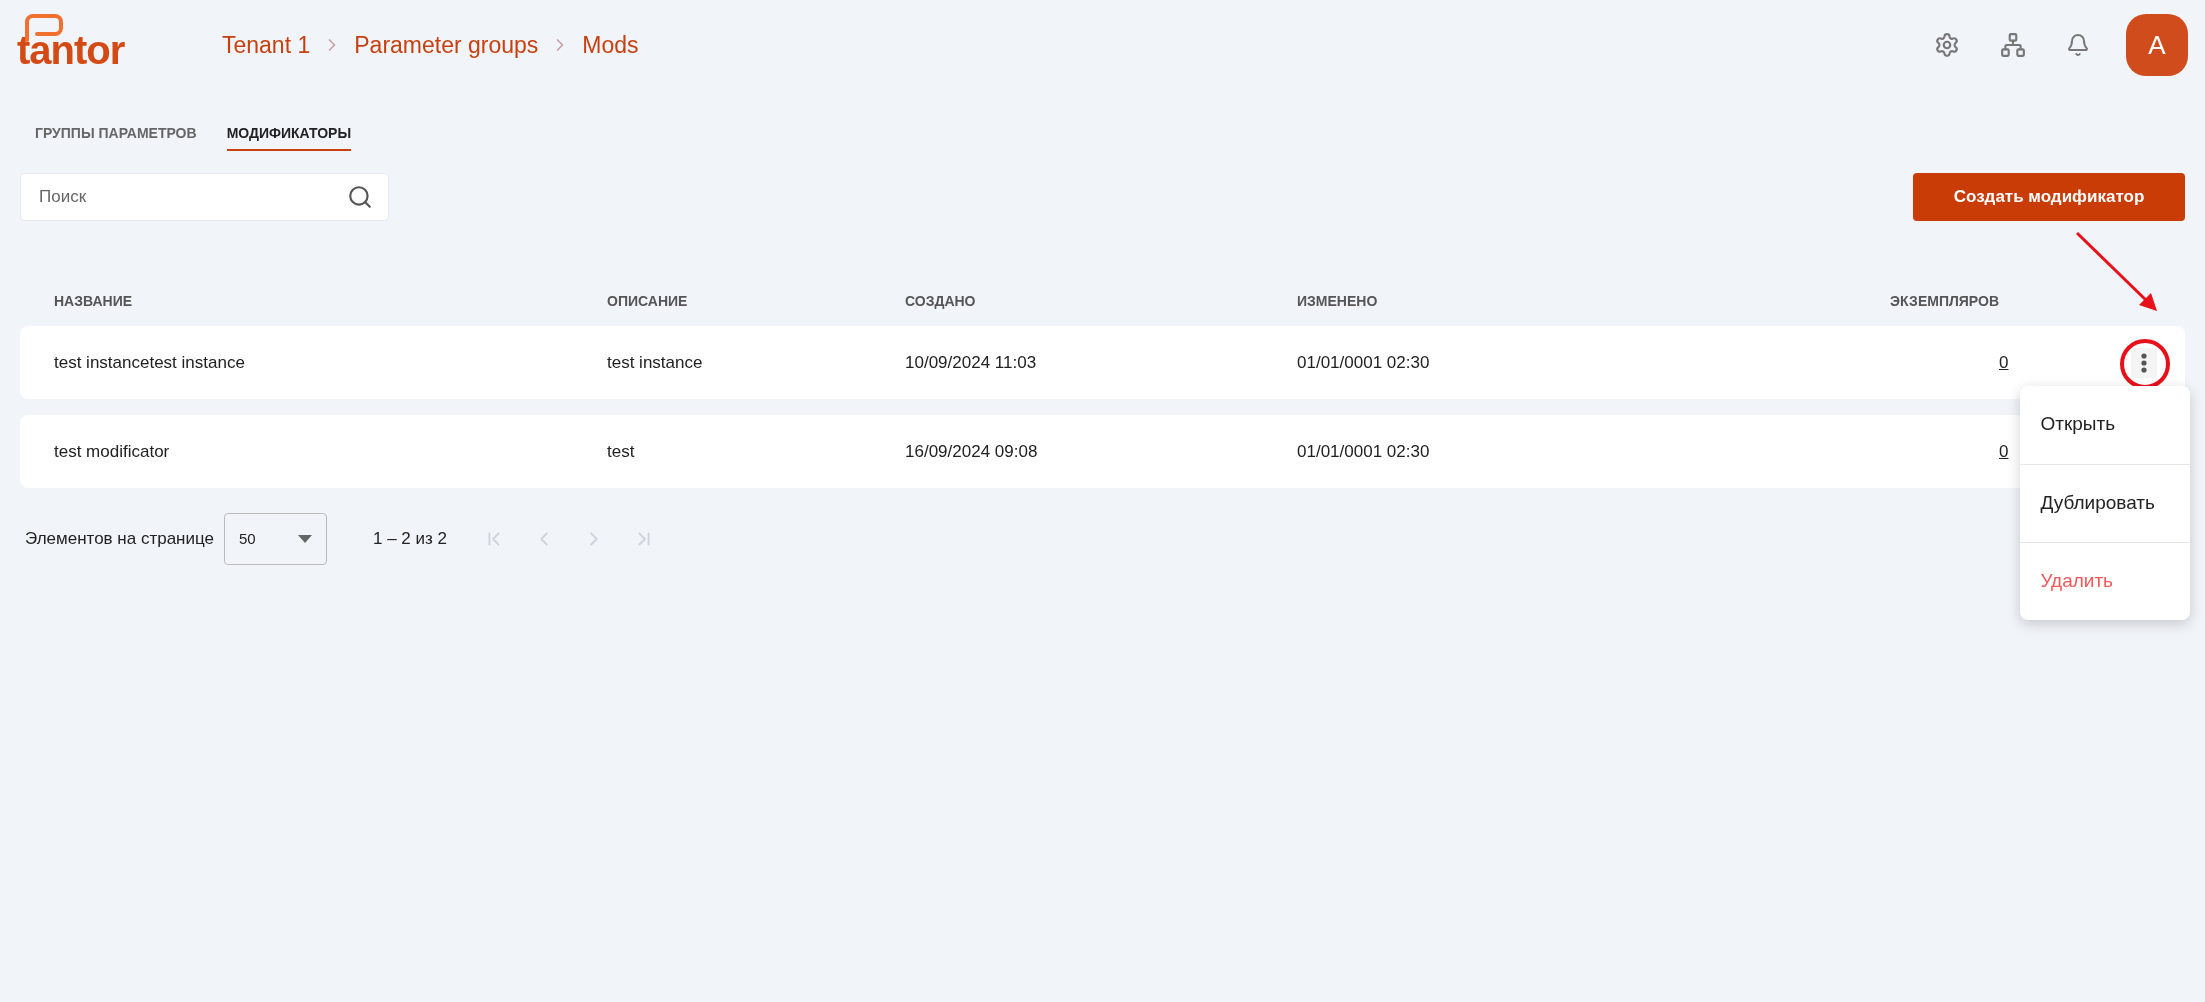  I want to click on table-cell-text: 16/09/2024 09:08, so click(972, 451).